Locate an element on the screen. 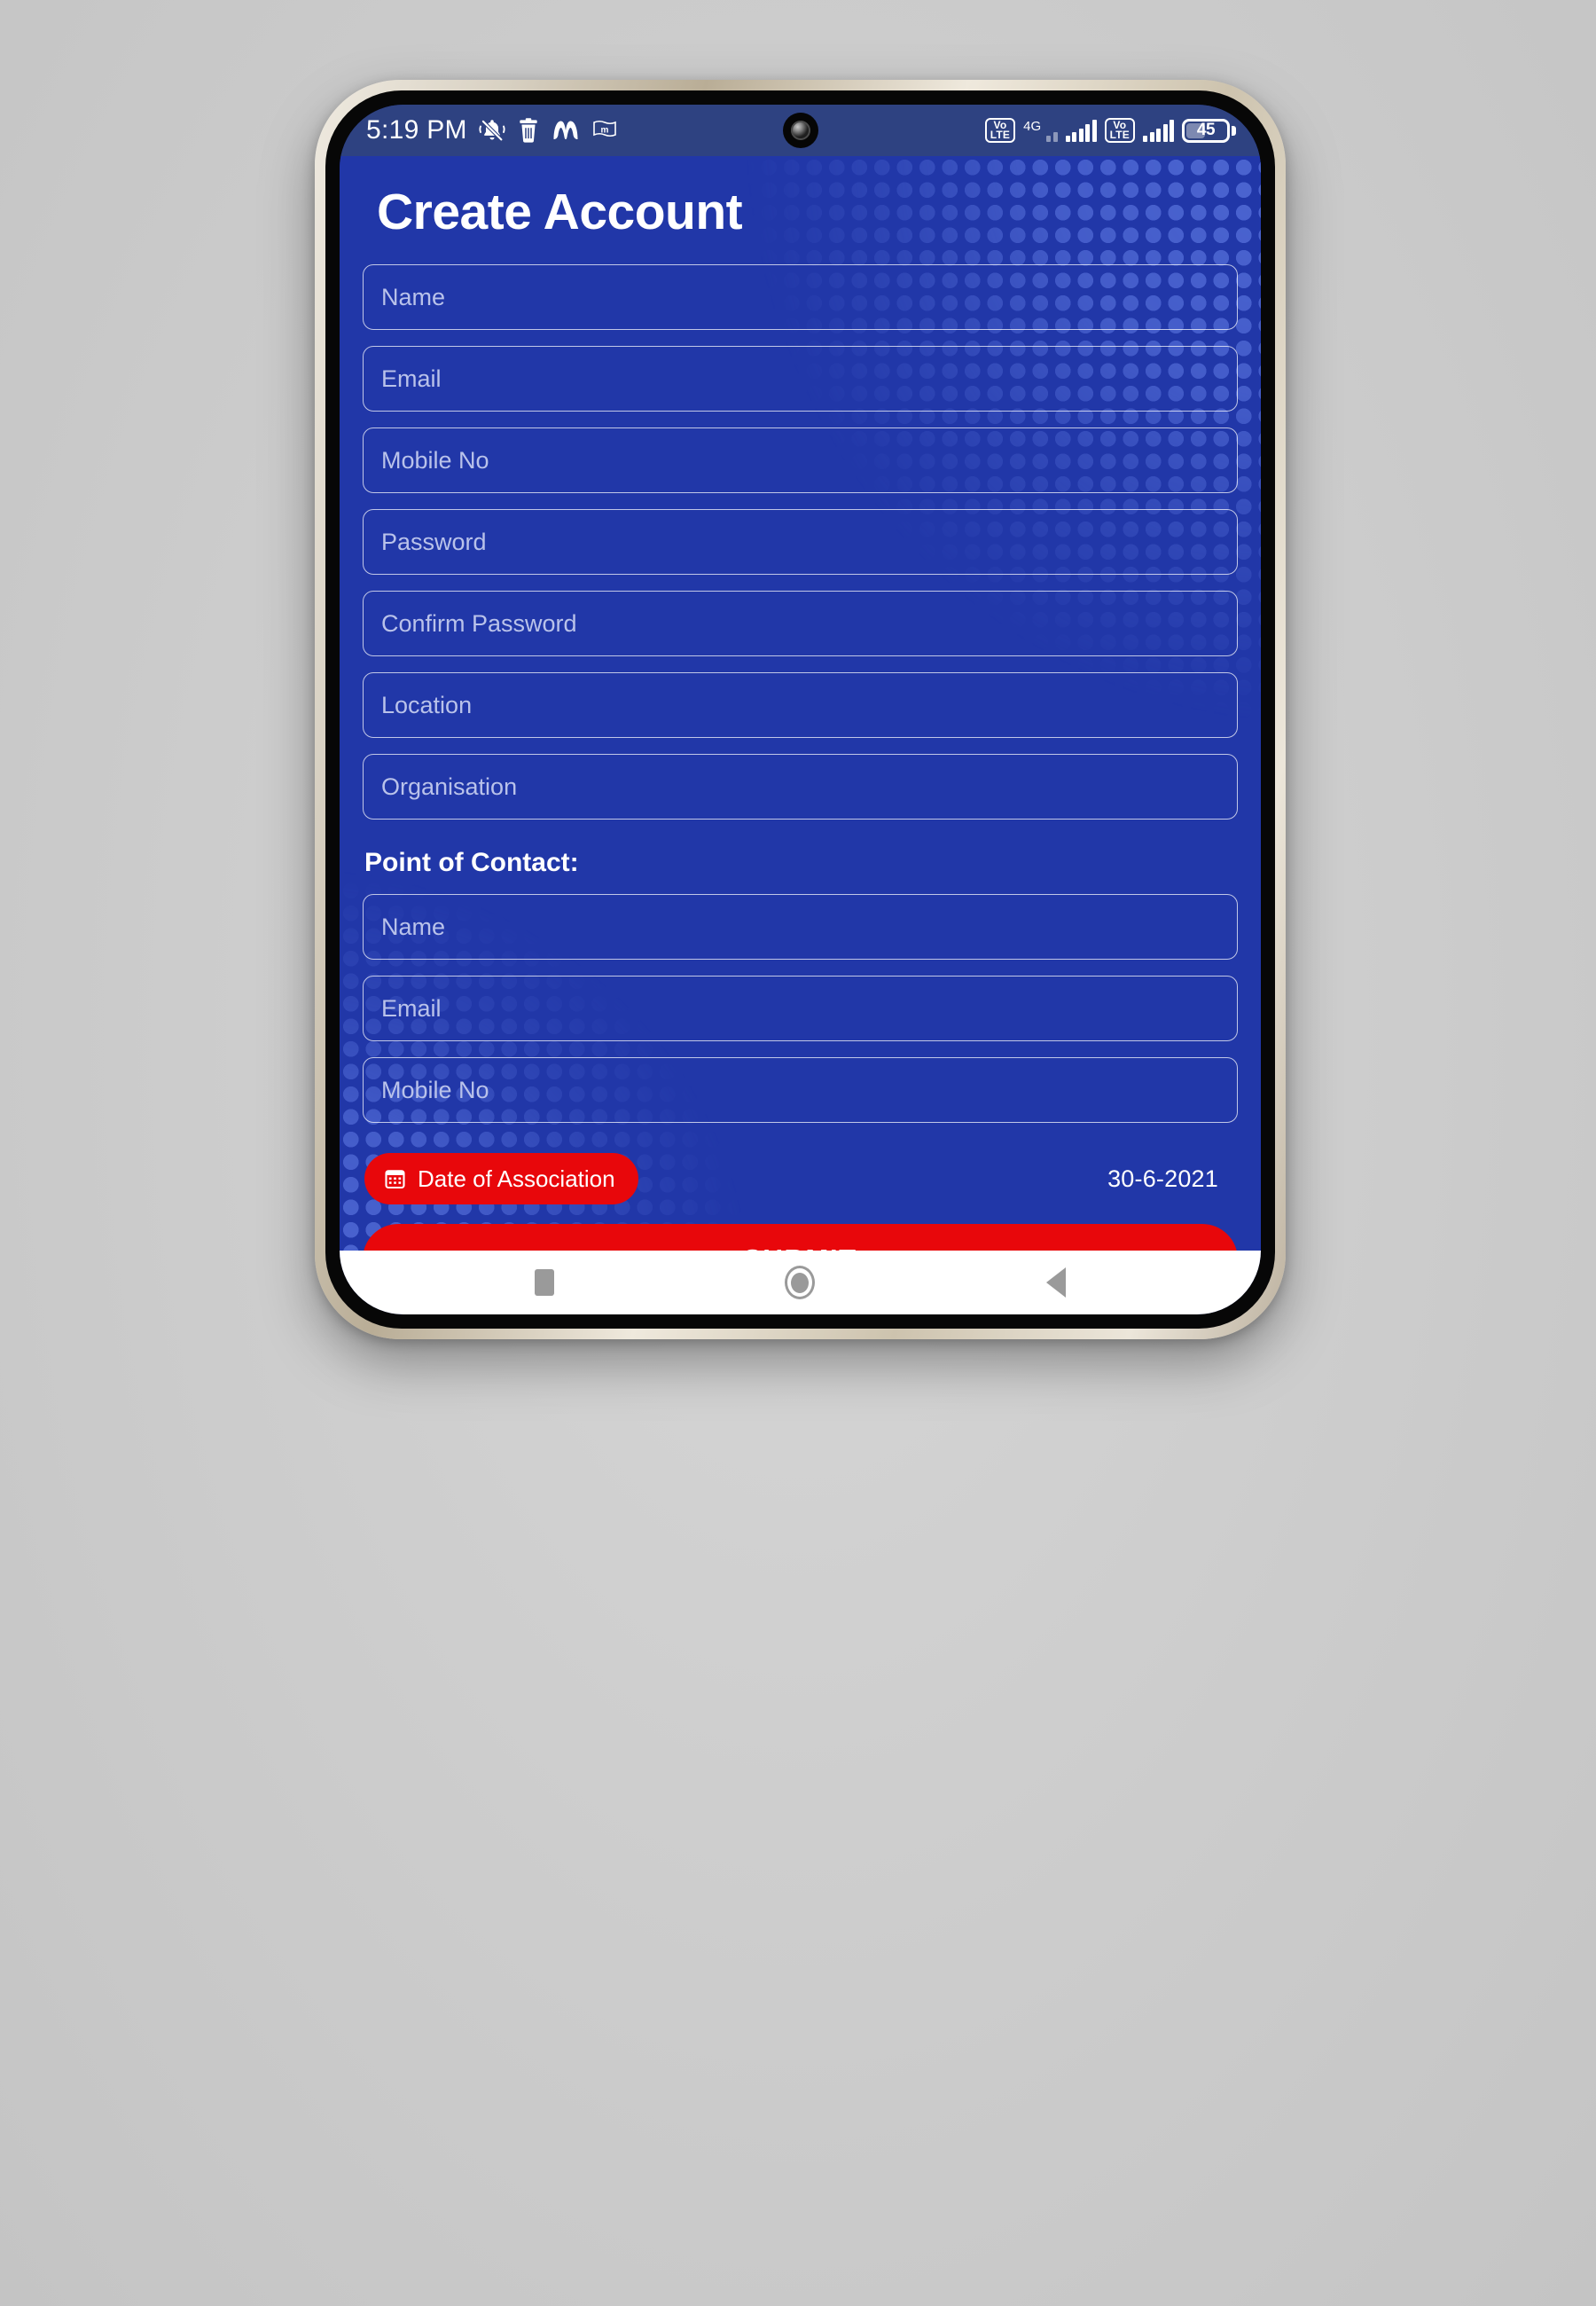 Image resolution: width=1596 pixels, height=2306 pixels. submit-button: SUBMIT is located at coordinates (800, 1237).